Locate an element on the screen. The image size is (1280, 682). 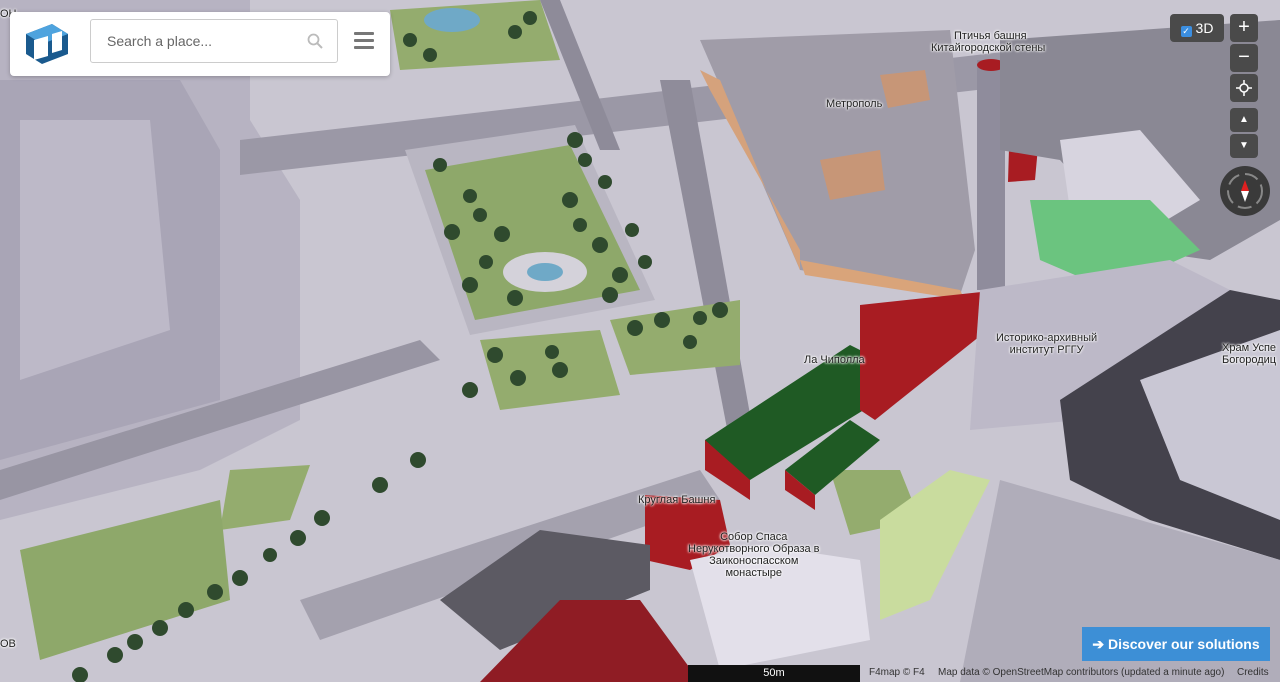
toggle-3d-label: 3D is located at coordinates (1204, 28).